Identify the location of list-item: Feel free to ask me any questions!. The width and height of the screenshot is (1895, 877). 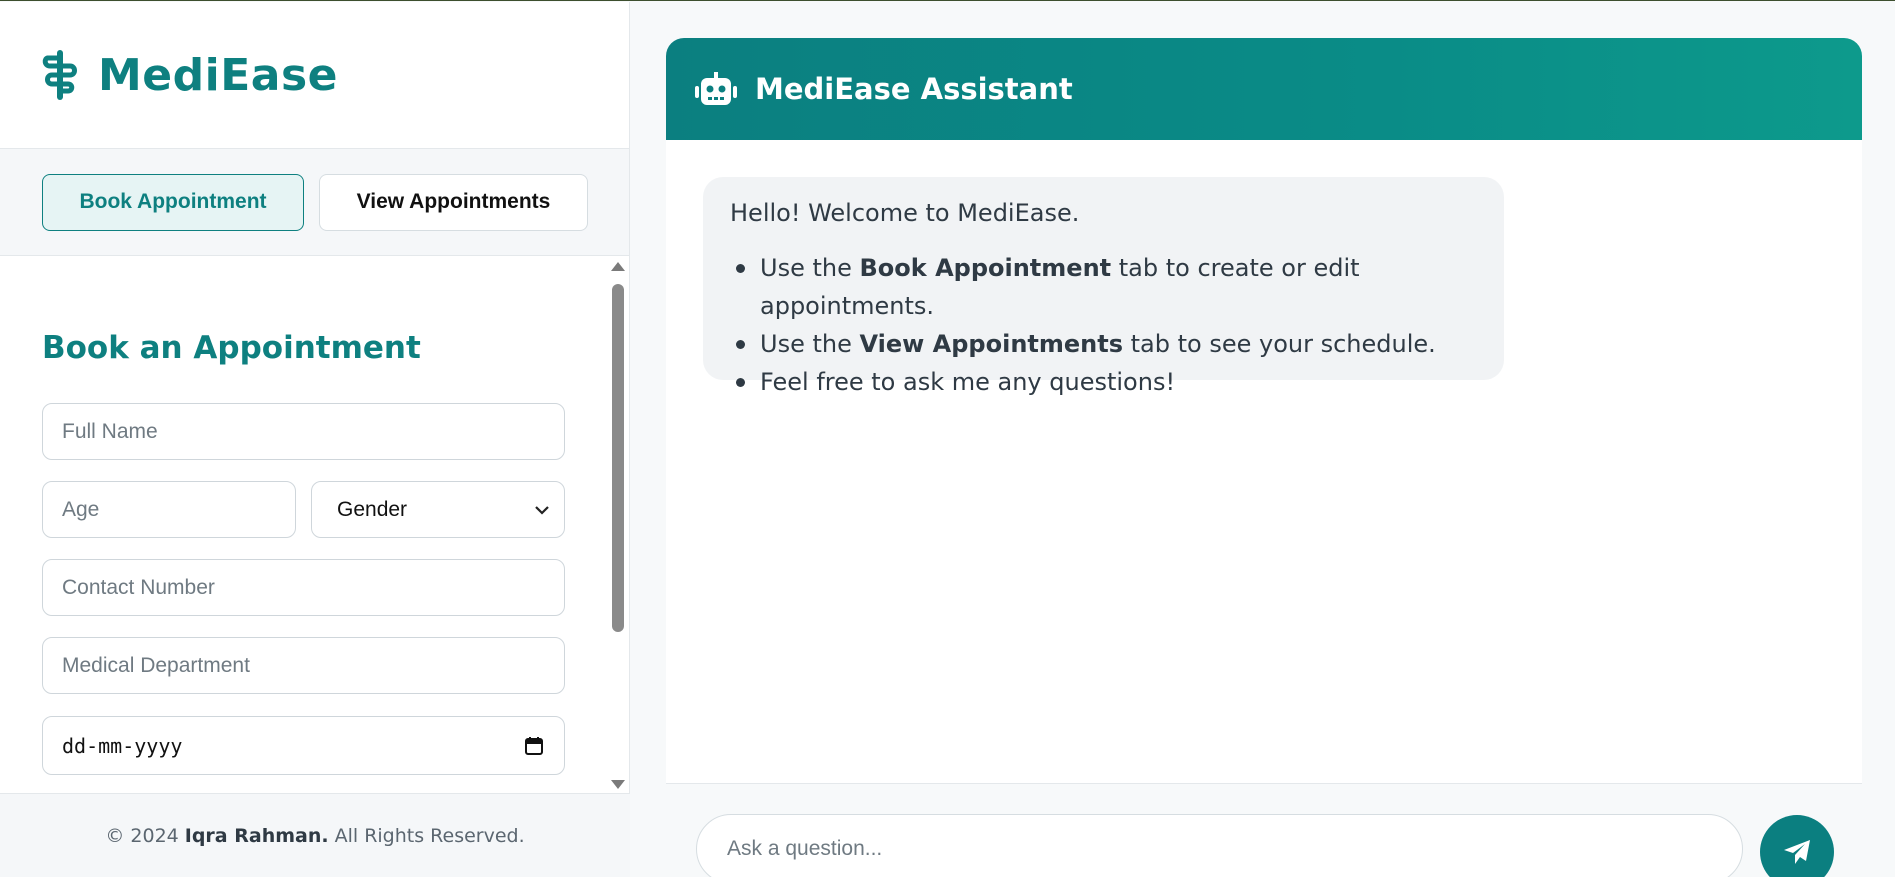
(1103, 382).